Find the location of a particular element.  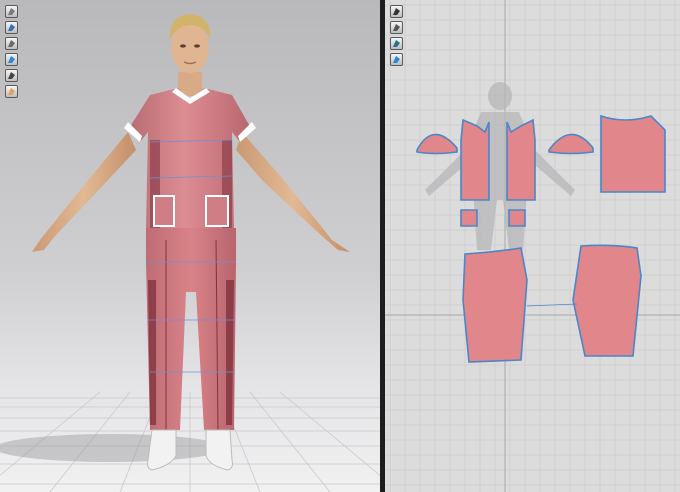

transform-pattern-tool-button is located at coordinates (396, 27).